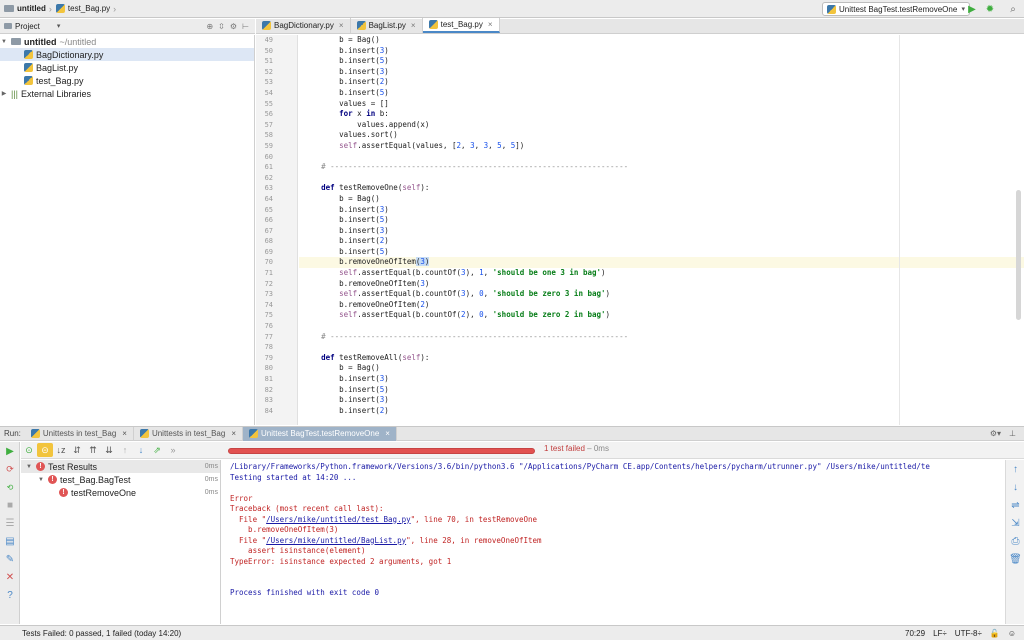 The height and width of the screenshot is (640, 1024). Describe the element at coordinates (1015, 469) in the screenshot. I see `scroll-up-icon: ↑` at that location.